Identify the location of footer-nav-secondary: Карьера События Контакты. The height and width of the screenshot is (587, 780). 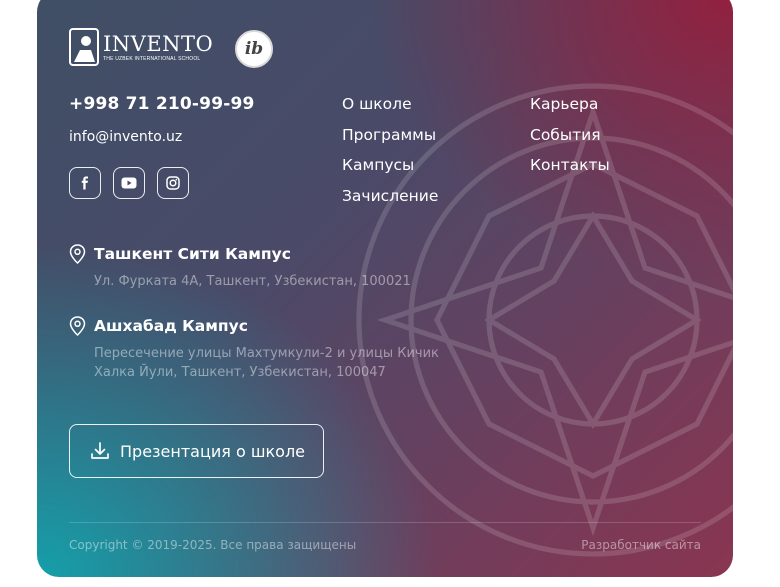
(570, 140).